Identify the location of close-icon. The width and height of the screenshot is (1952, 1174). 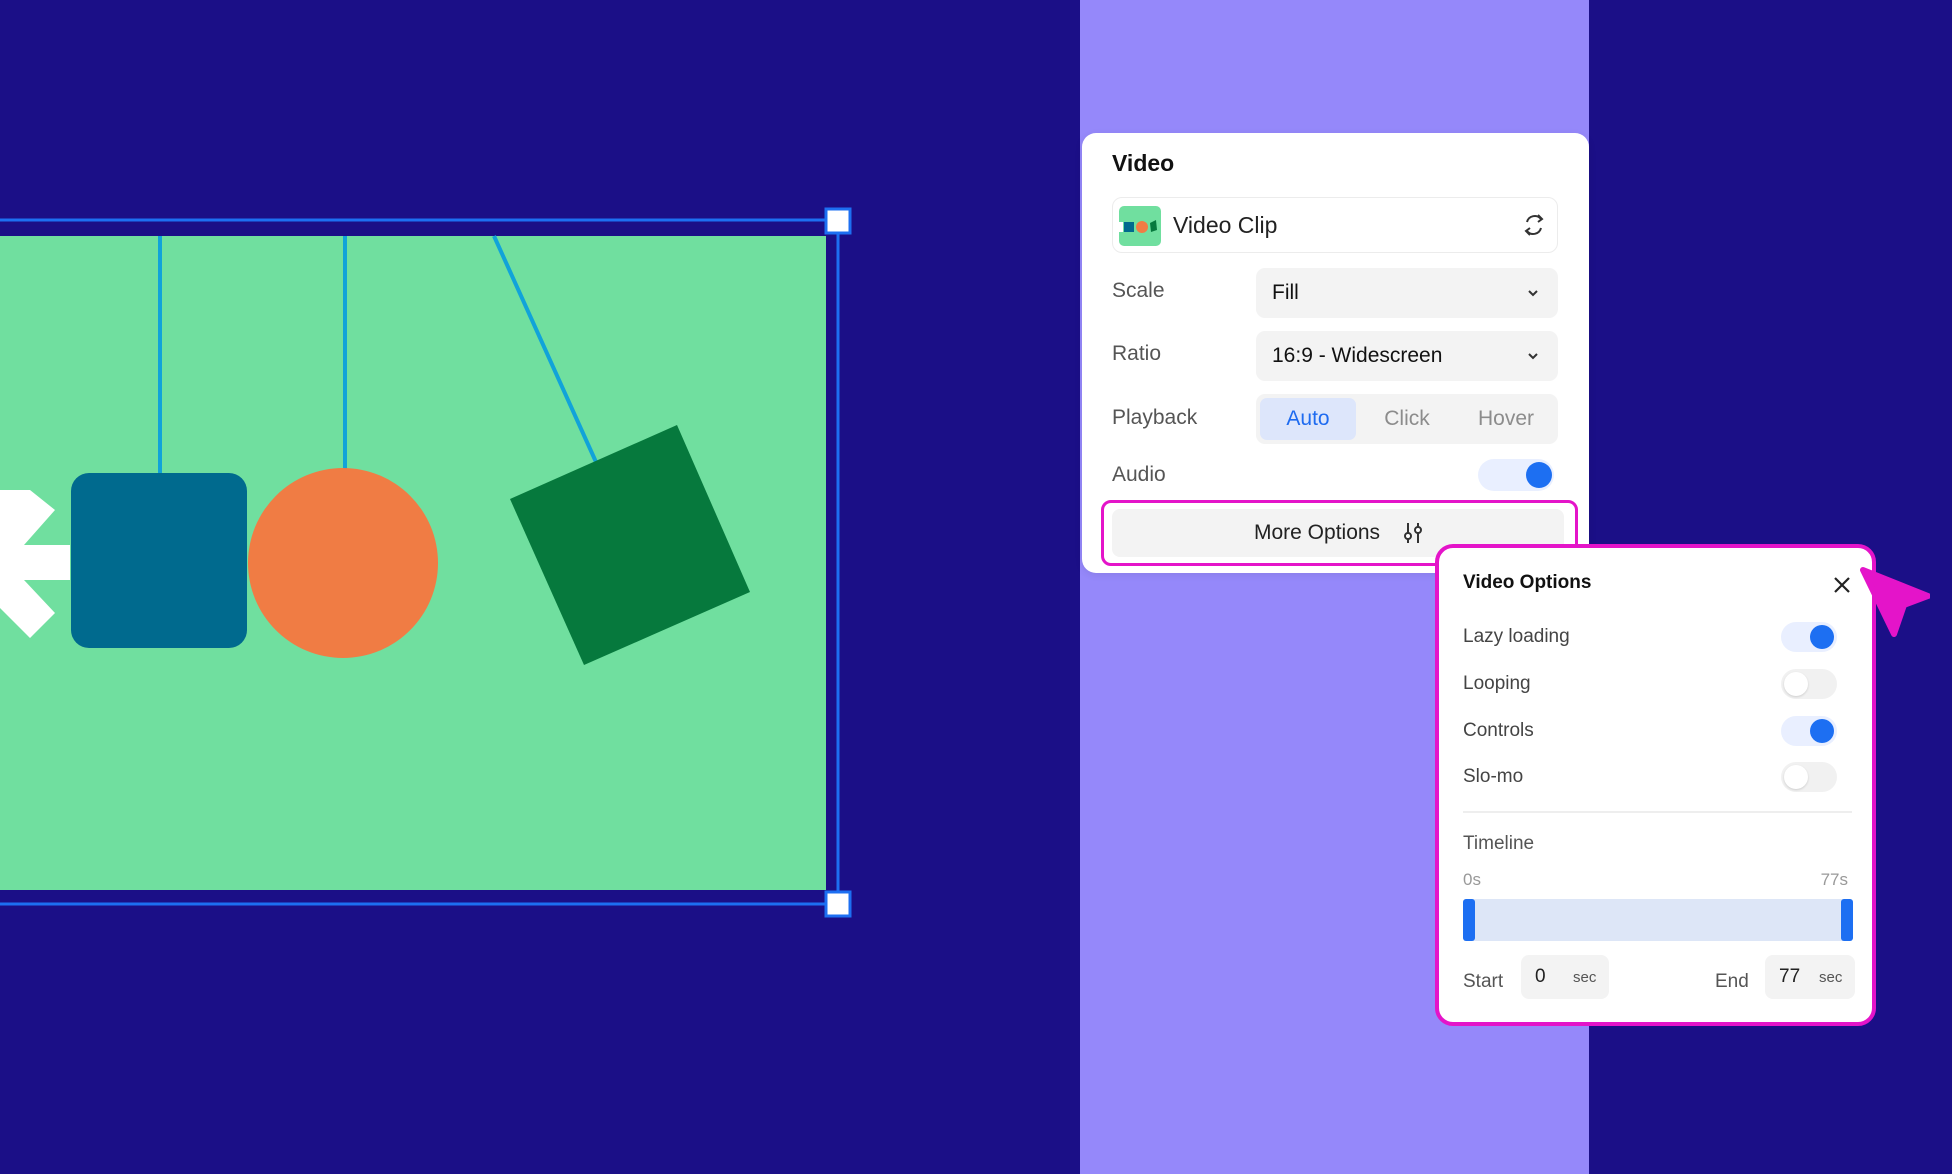
(1842, 585).